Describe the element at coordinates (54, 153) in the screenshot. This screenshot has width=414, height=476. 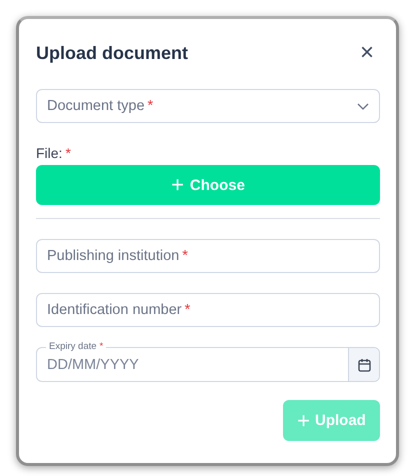
I see `file-label: File: *` at that location.